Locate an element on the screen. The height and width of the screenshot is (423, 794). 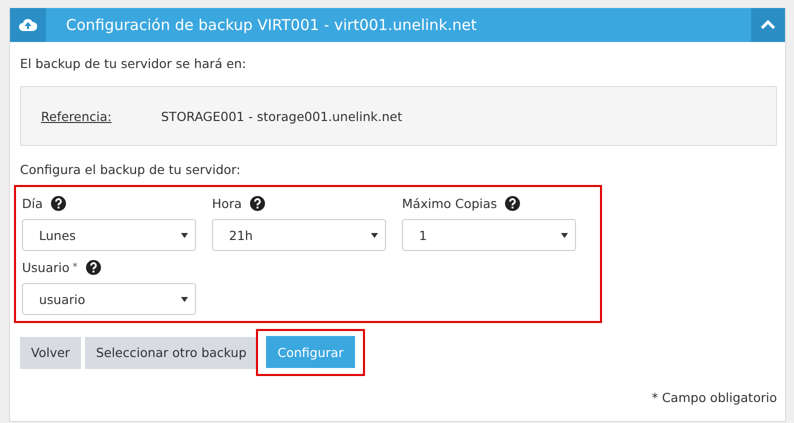
required-footnote: * Campo obligatorio is located at coordinates (714, 397).